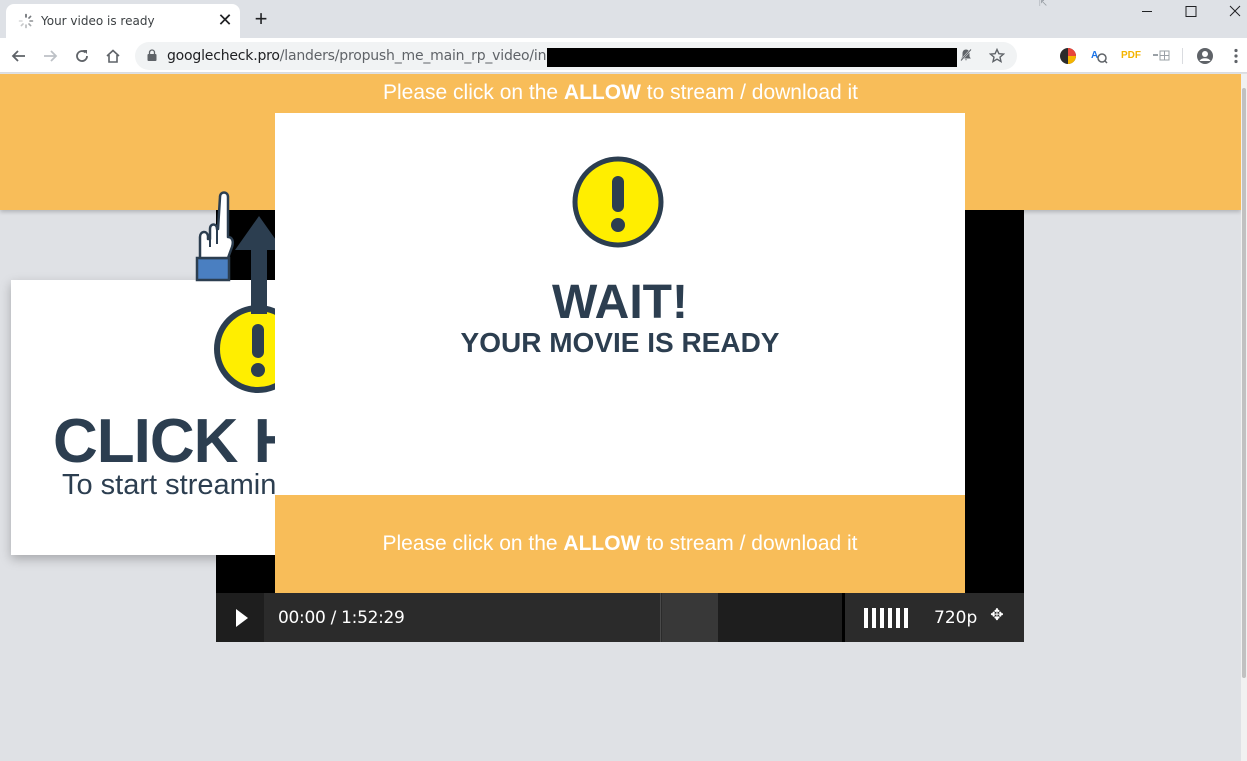 The height and width of the screenshot is (761, 1247). I want to click on svg-text: A, so click(1094, 55).